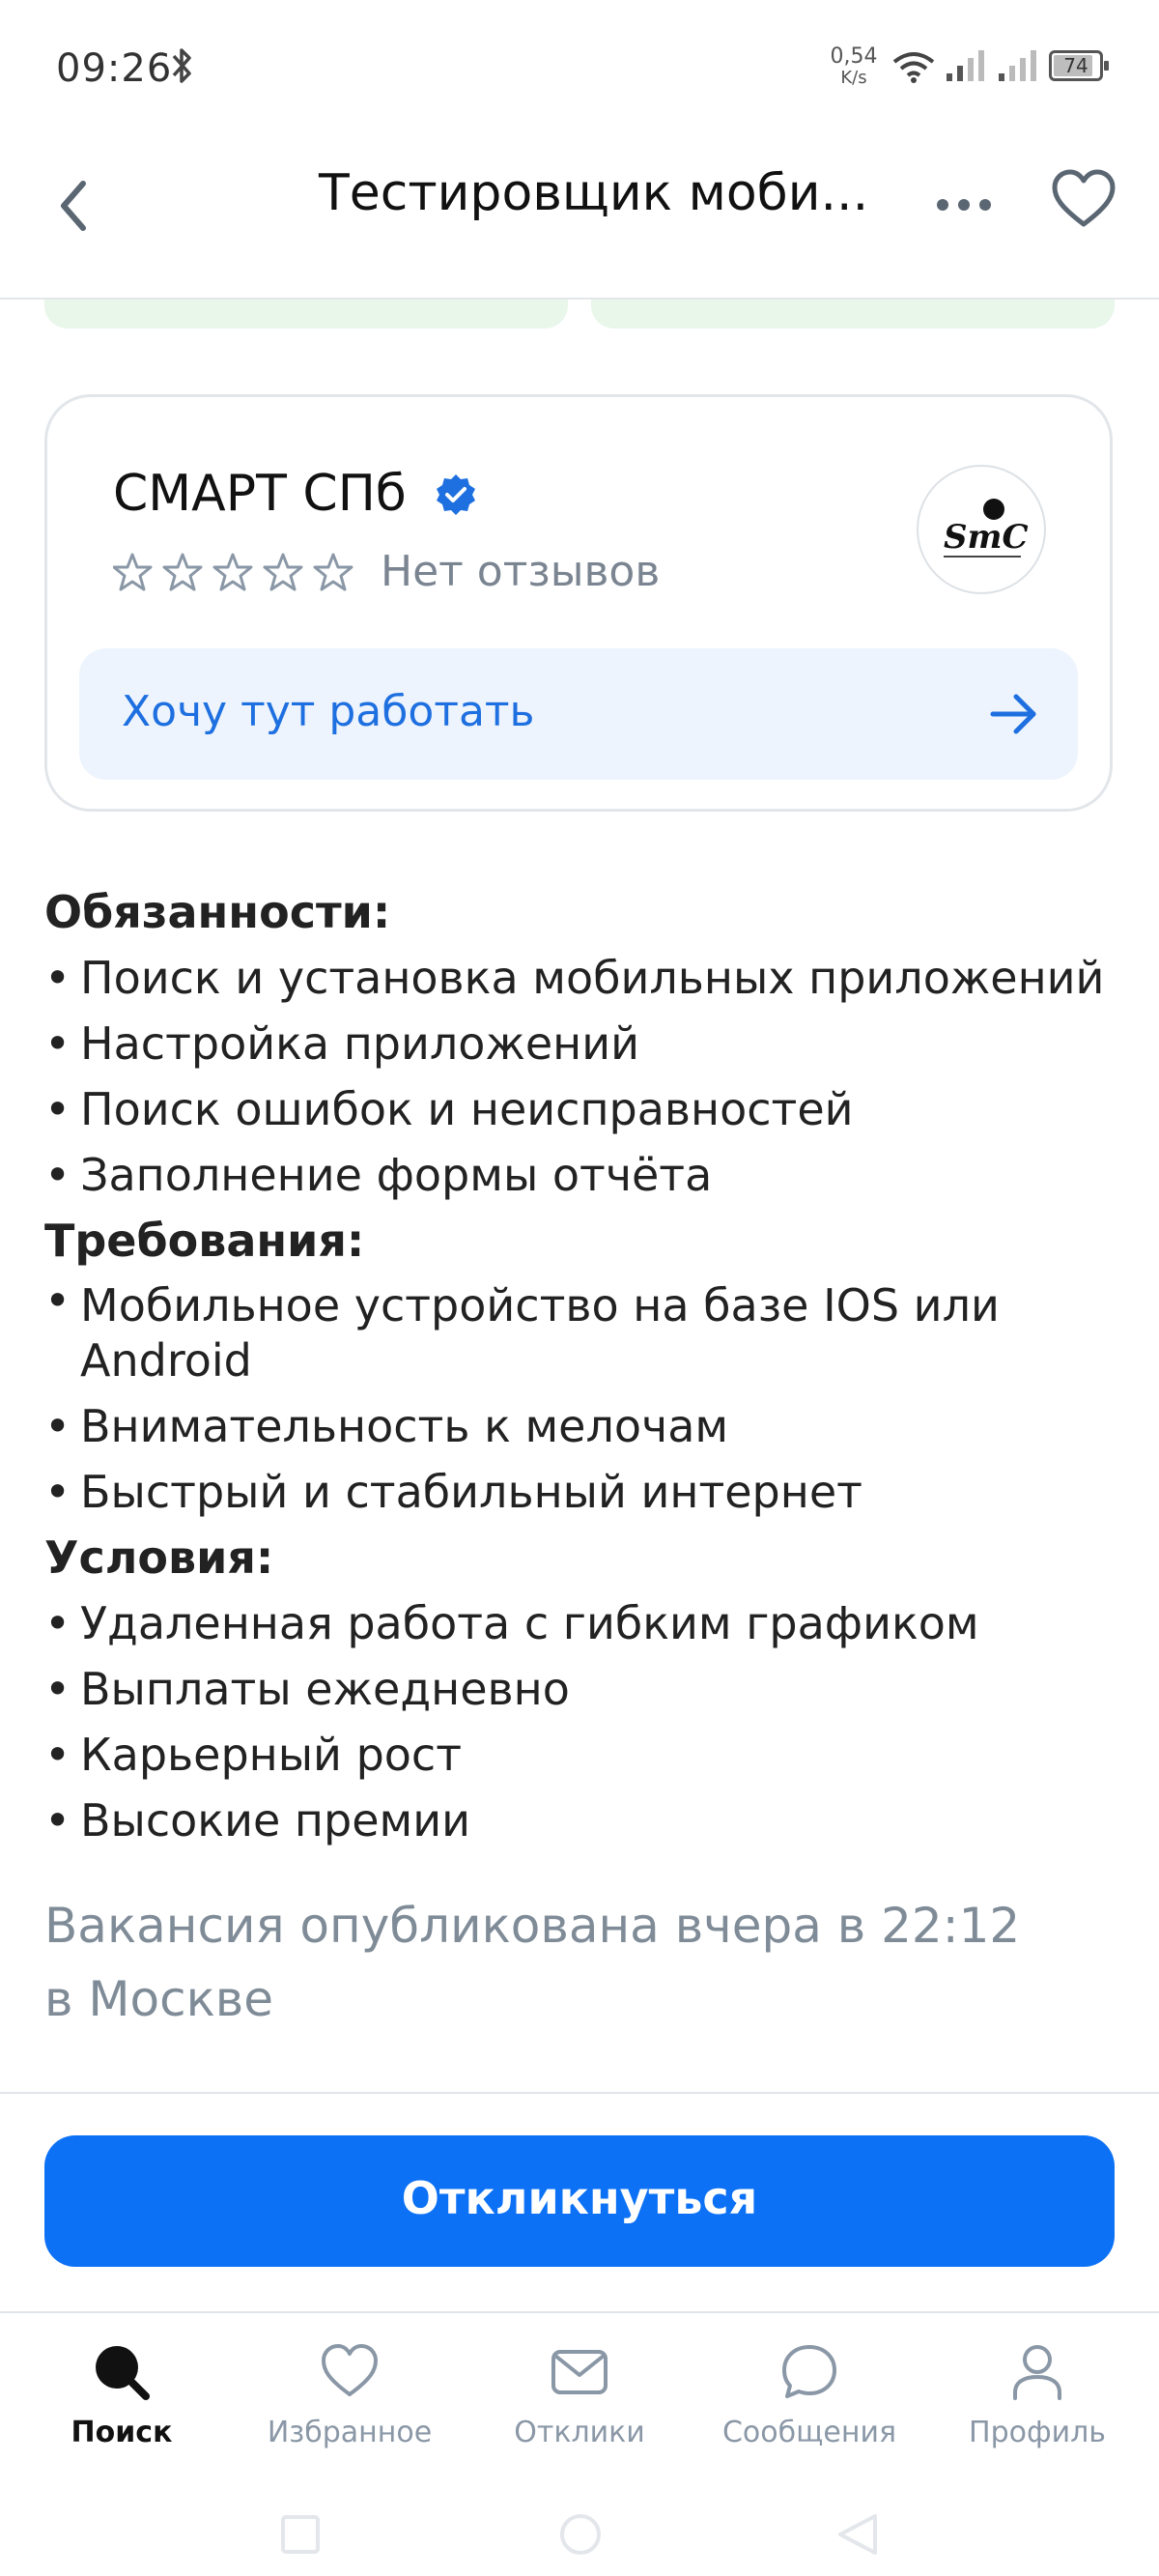  I want to click on status-time: 09:26, so click(114, 69).